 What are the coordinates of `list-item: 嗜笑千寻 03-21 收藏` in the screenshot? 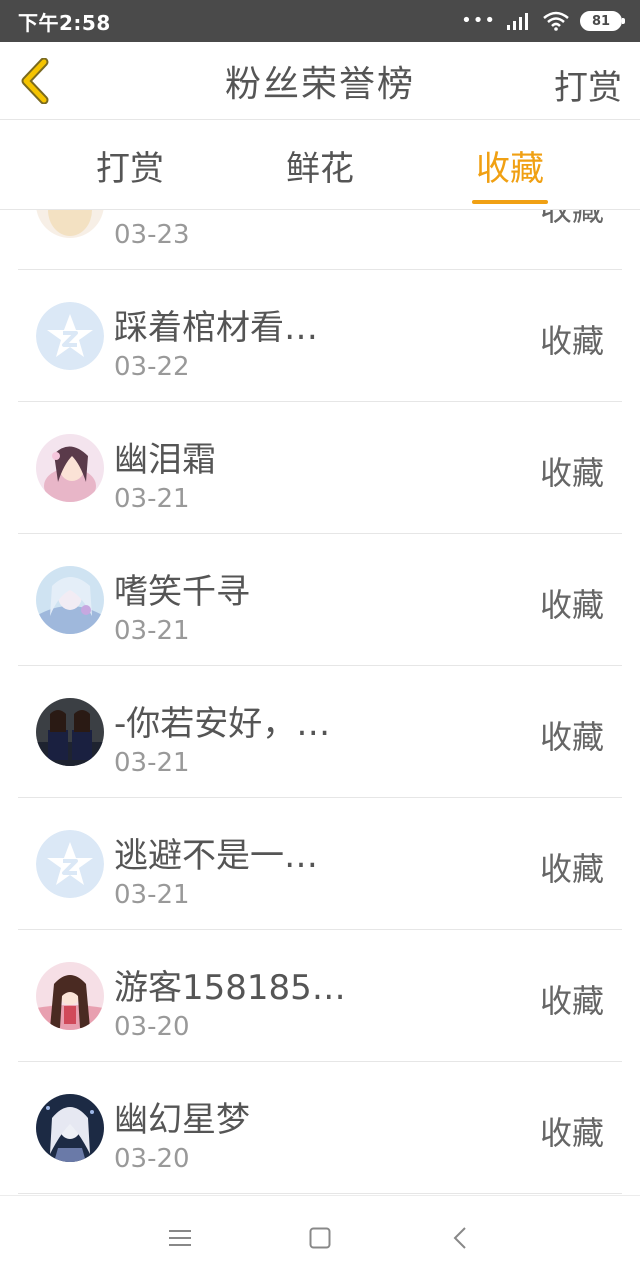 It's located at (320, 600).